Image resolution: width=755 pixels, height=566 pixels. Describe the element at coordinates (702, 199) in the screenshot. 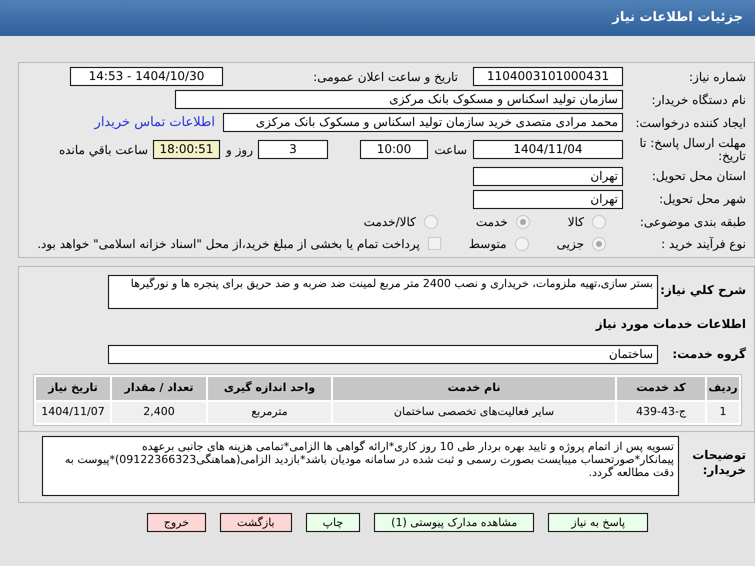

I see `field-label: شهر محل تحویل:` at that location.